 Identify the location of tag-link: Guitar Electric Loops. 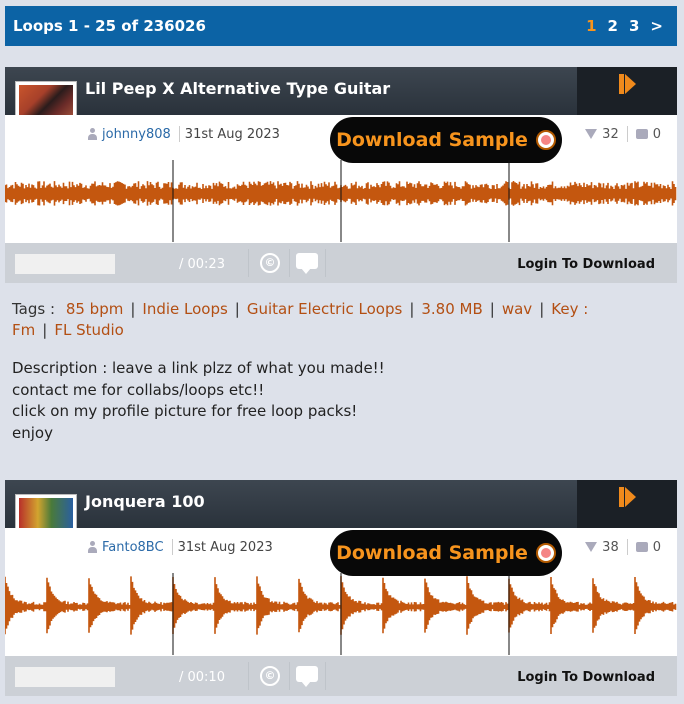
(324, 309).